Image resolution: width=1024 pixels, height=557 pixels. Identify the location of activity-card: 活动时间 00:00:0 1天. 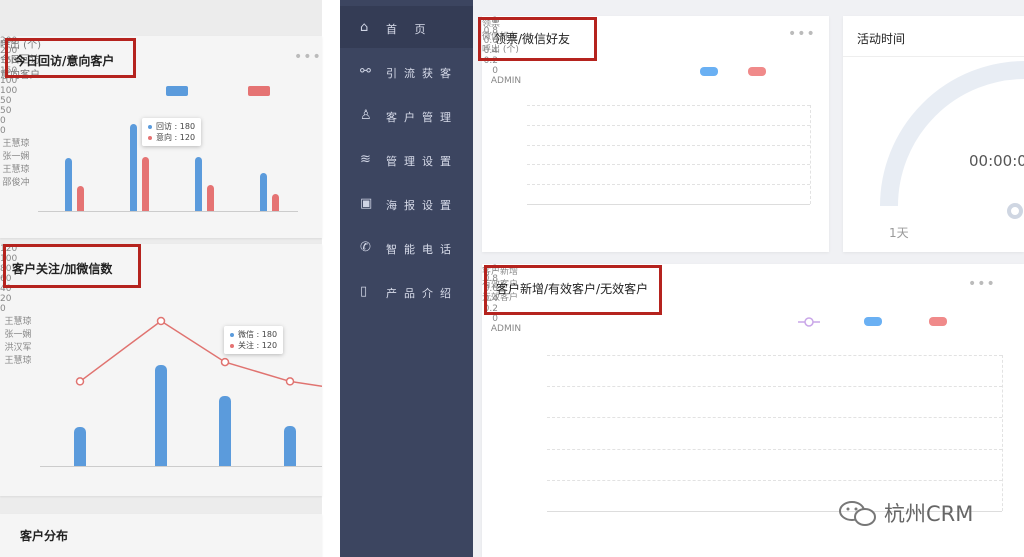
(933, 134).